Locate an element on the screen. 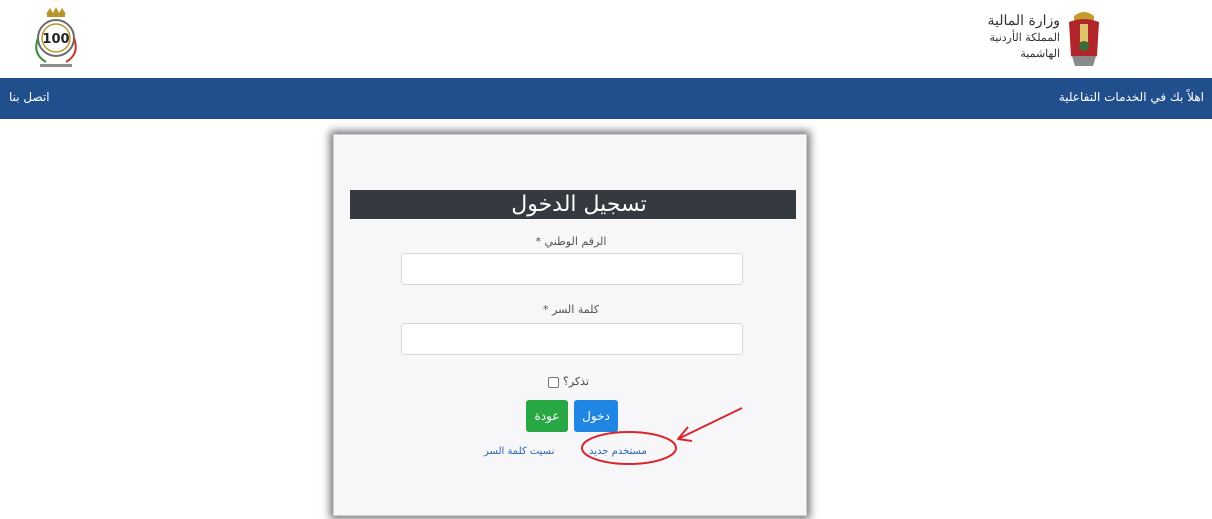 This screenshot has height=519, width=1212. remember-me-checkbox is located at coordinates (553, 382).